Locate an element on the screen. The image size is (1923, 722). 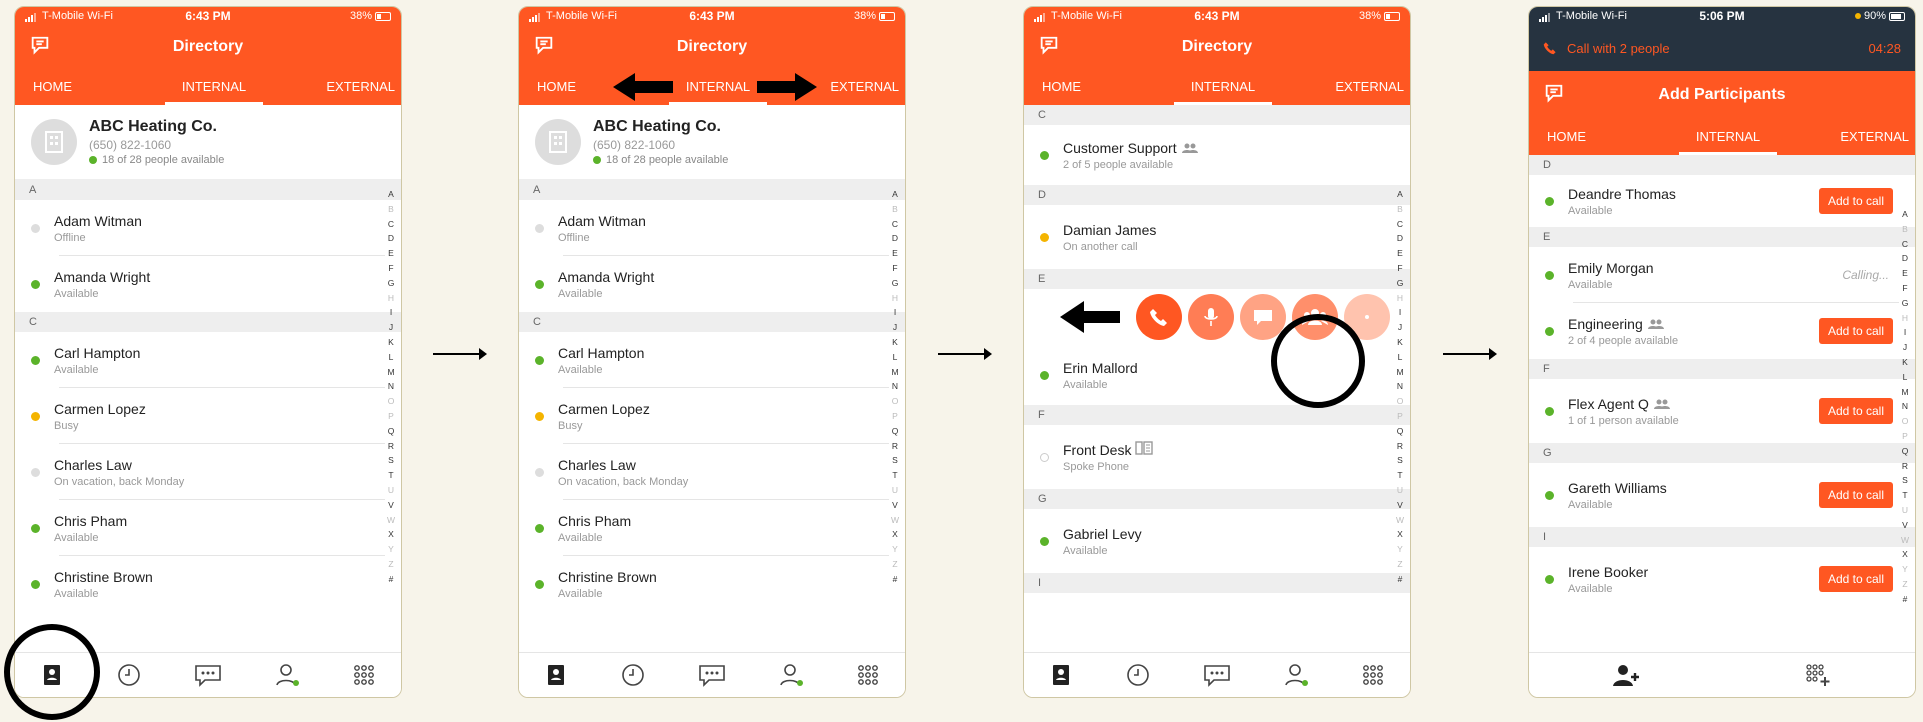
participant-row: Gareth Williams Available Add to call is located at coordinates (1722, 495).